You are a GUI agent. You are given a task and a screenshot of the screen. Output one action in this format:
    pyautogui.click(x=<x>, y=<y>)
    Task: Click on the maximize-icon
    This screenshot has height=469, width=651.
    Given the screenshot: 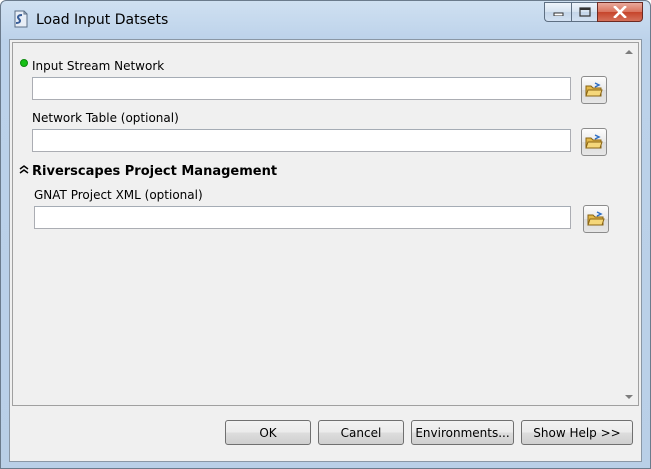 What is the action you would take?
    pyautogui.click(x=584, y=12)
    